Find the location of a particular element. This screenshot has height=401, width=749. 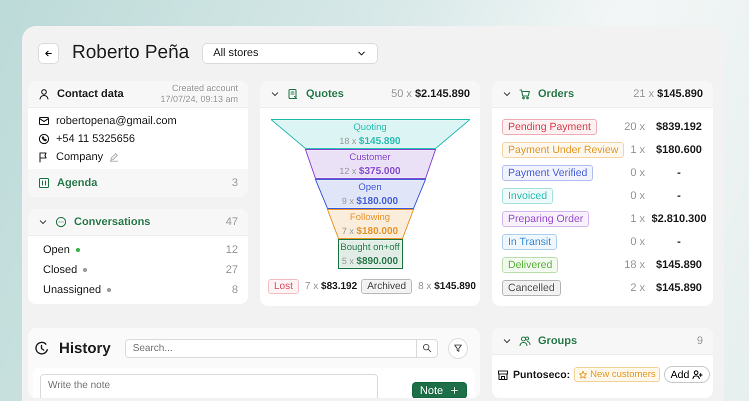

search-icon is located at coordinates (427, 348).